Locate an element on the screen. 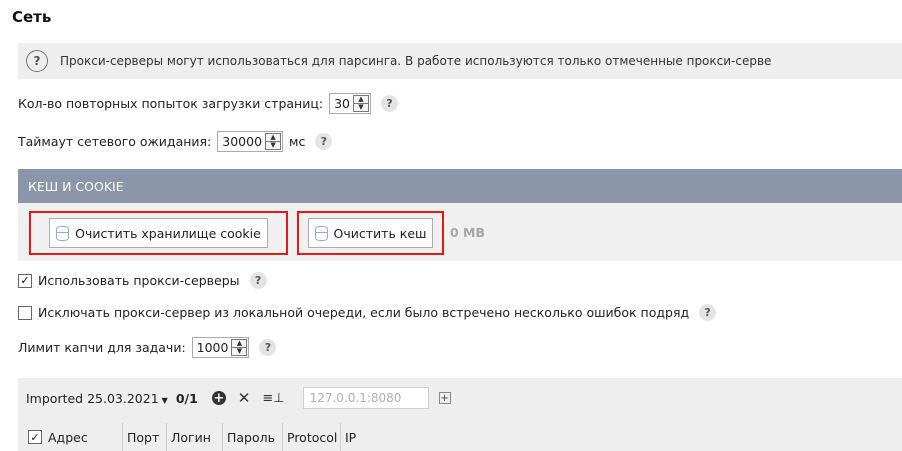 This screenshot has width=902, height=451. column-port: Порт is located at coordinates (144, 437).